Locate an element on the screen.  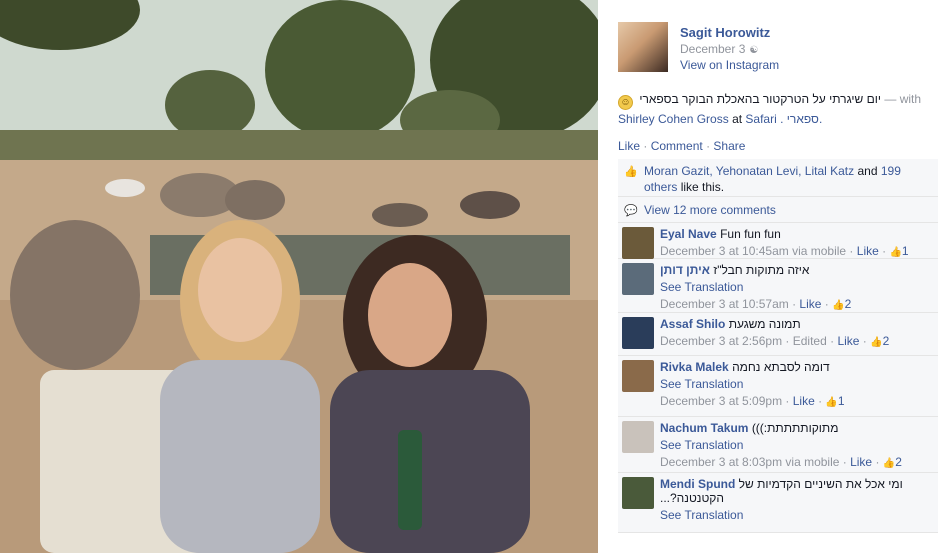
comment-text: מתוקותתתתת:))) is located at coordinates (795, 428).